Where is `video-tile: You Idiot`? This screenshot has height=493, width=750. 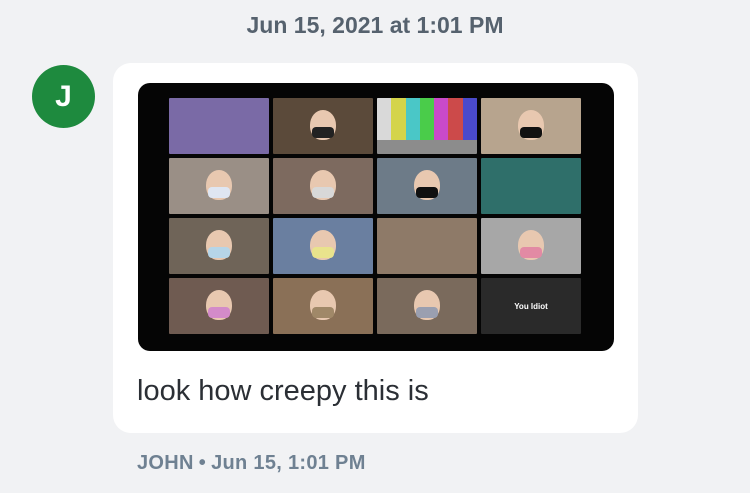 video-tile: You Idiot is located at coordinates (531, 306).